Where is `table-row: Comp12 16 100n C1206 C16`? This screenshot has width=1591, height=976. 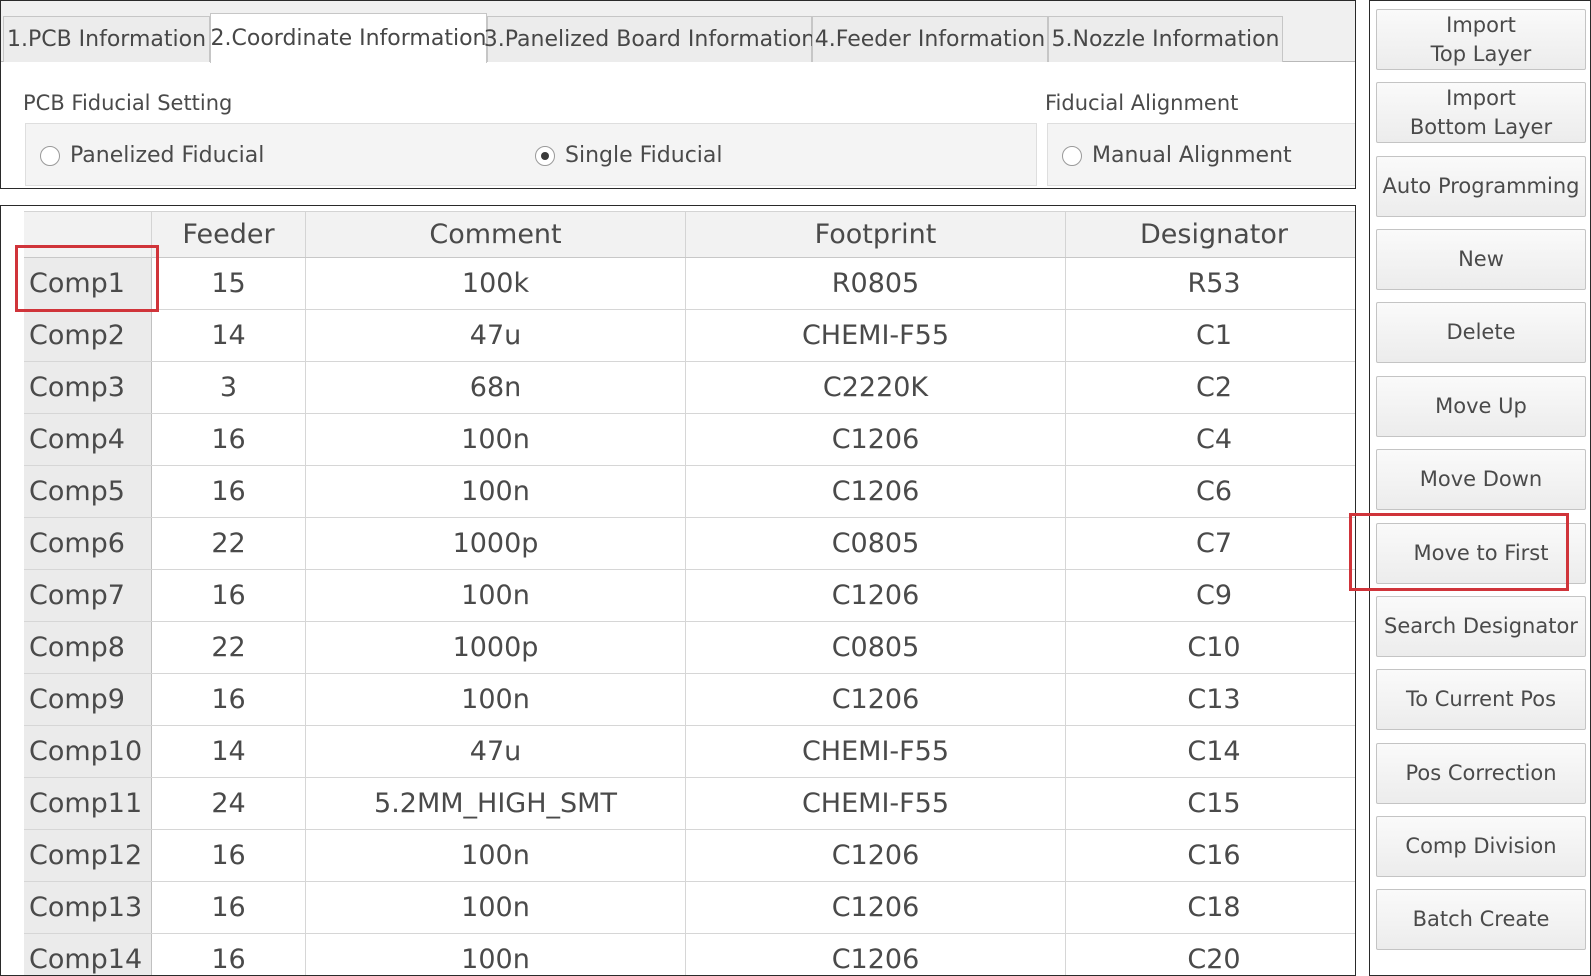 table-row: Comp12 16 100n C1206 C16 is located at coordinates (689, 856).